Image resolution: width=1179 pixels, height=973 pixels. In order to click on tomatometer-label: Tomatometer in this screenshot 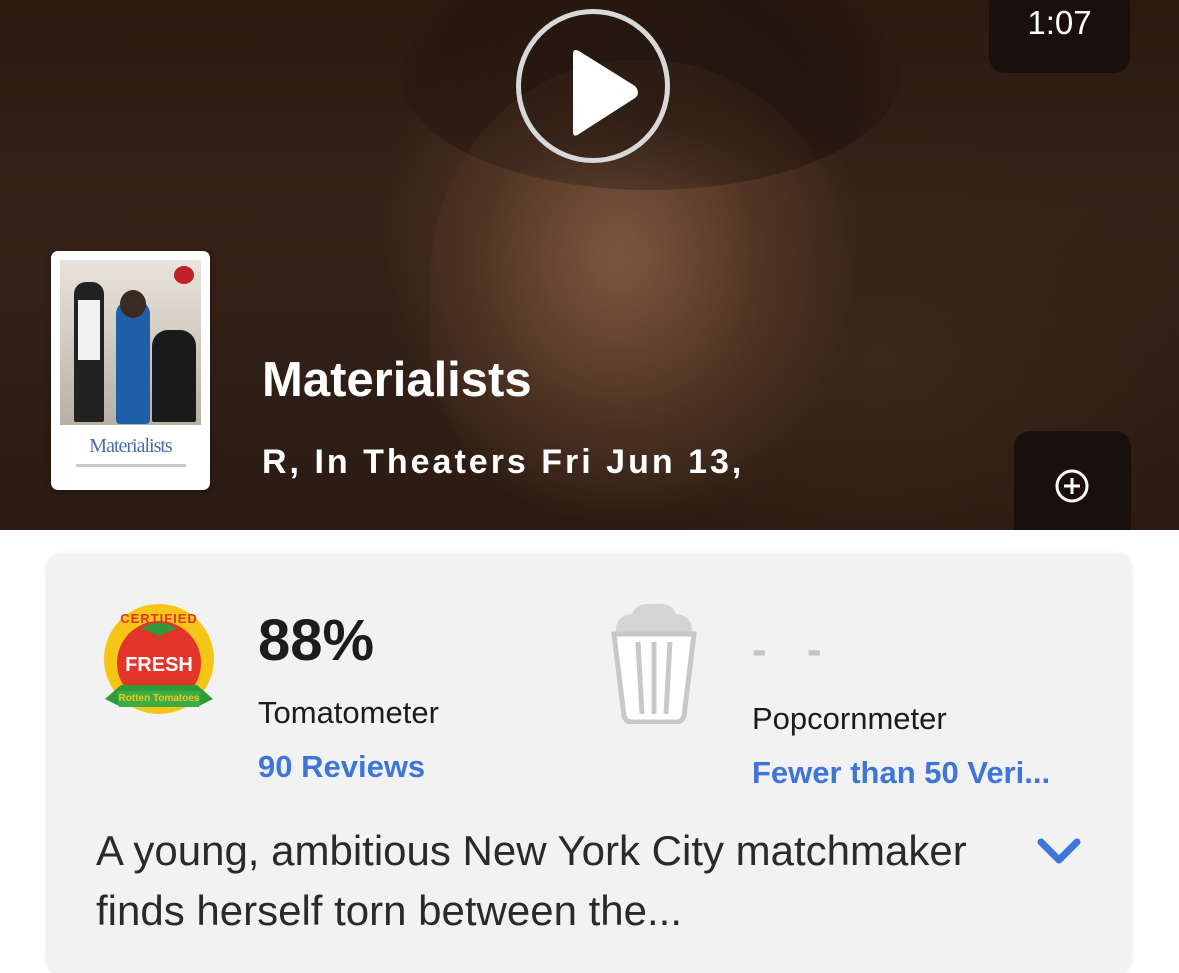, I will do `click(348, 712)`.